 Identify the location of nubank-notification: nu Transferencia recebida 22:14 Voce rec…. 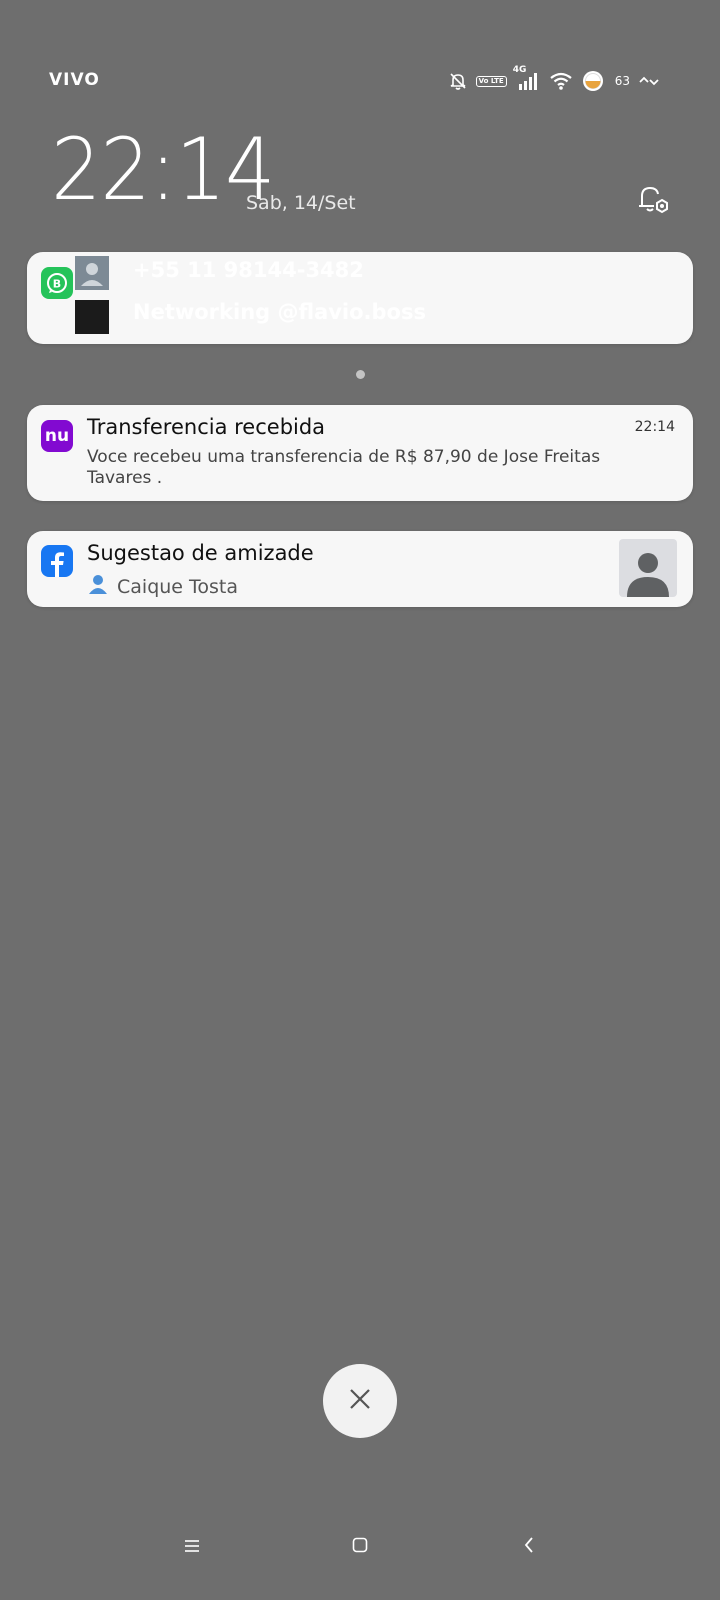
(360, 453).